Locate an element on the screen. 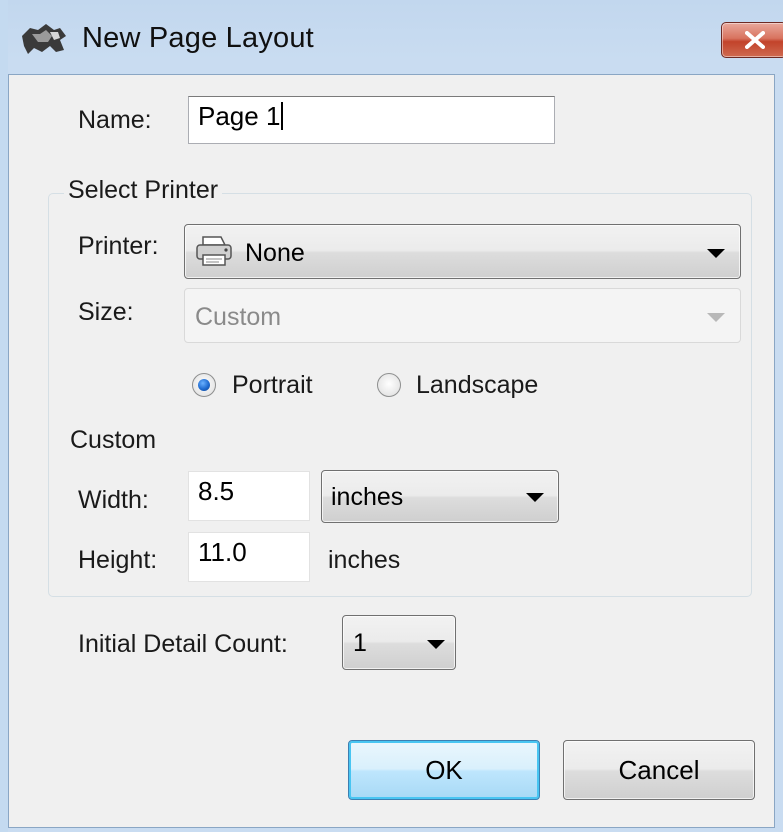 The width and height of the screenshot is (783, 832). select-printer-title: Select Printer is located at coordinates (143, 190).